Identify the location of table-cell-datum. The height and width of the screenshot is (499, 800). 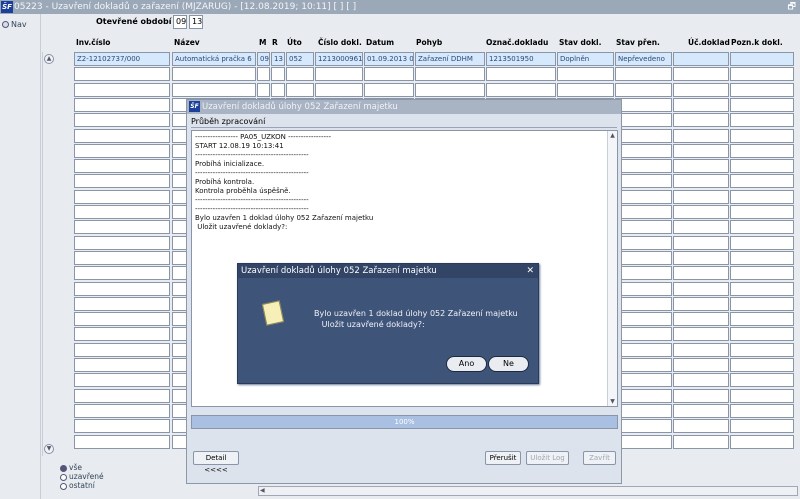
(389, 90).